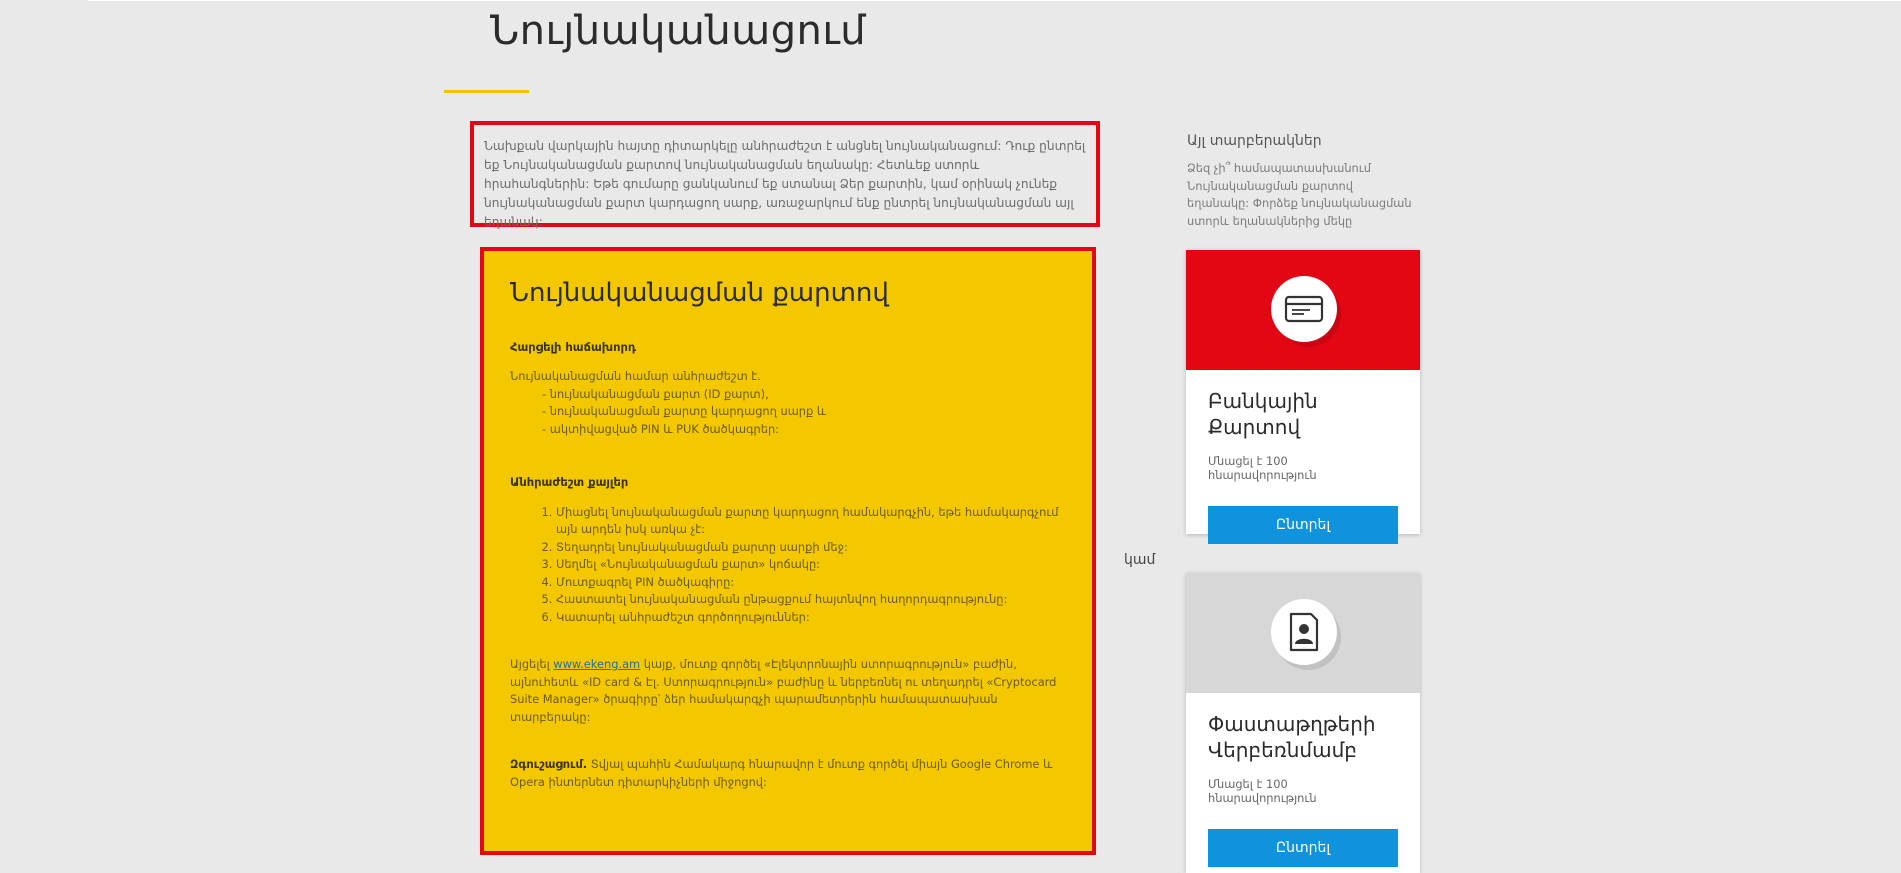 The height and width of the screenshot is (873, 1901). I want to click on id-card-title: Նույնականացման քարտով, so click(699, 293).